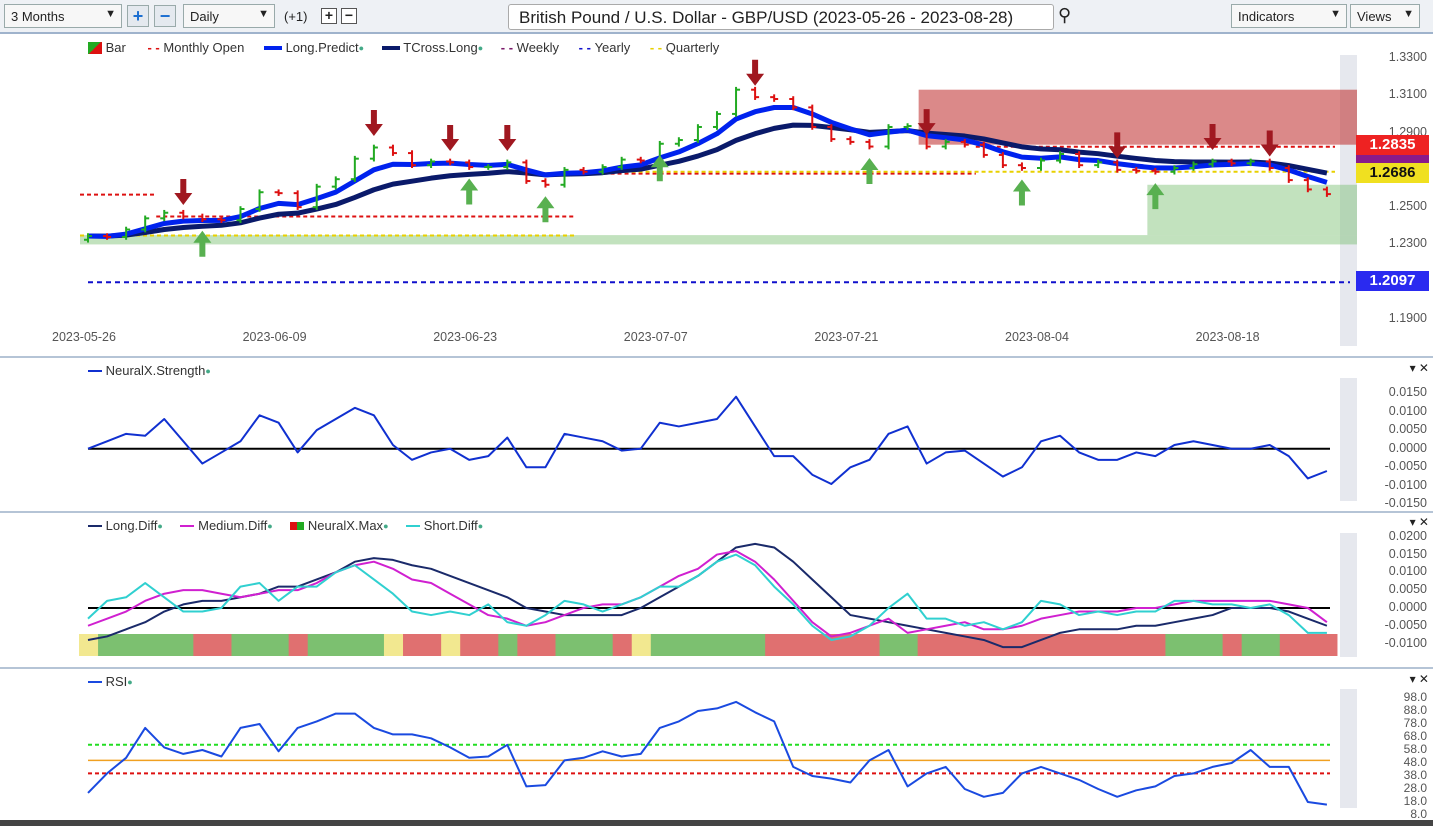 Image resolution: width=1433 pixels, height=826 pixels. Describe the element at coordinates (538, 48) in the screenshot. I see `legend-weekly: Weekly` at that location.